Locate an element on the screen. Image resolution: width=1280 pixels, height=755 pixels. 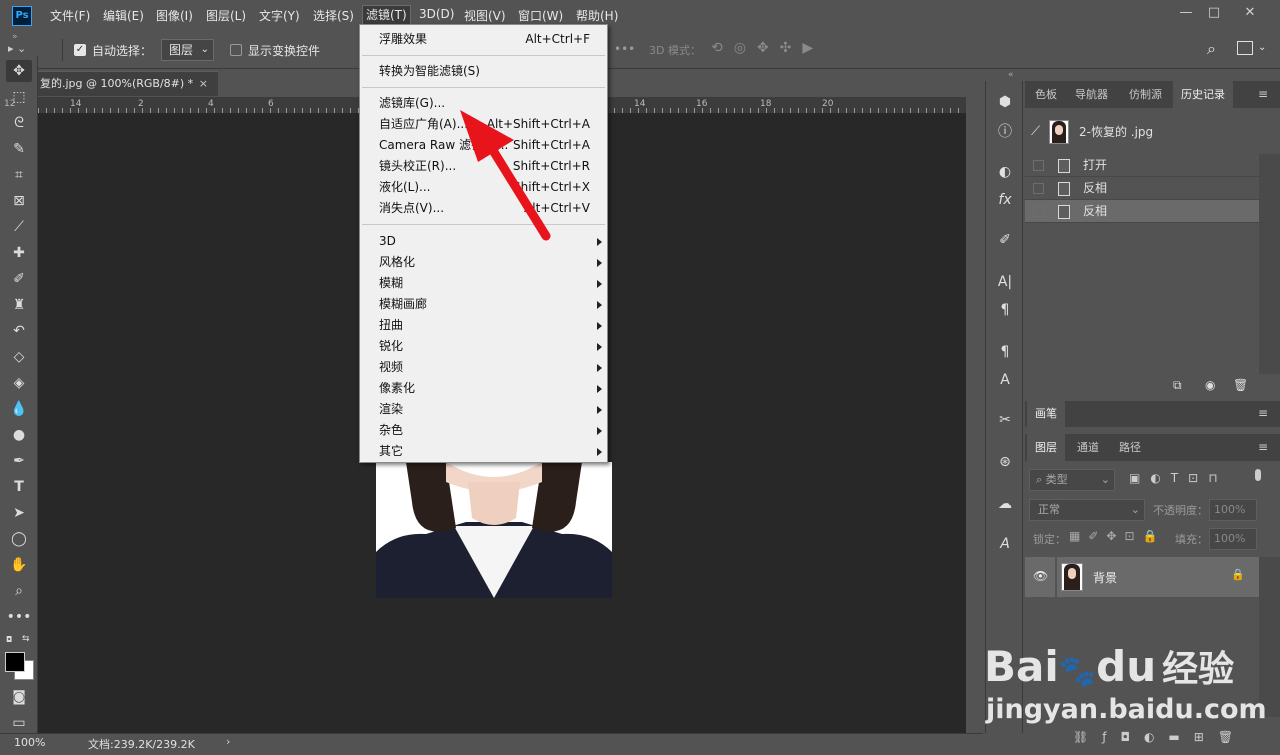
libraries-icon: ☁ is located at coordinates (1005, 504).